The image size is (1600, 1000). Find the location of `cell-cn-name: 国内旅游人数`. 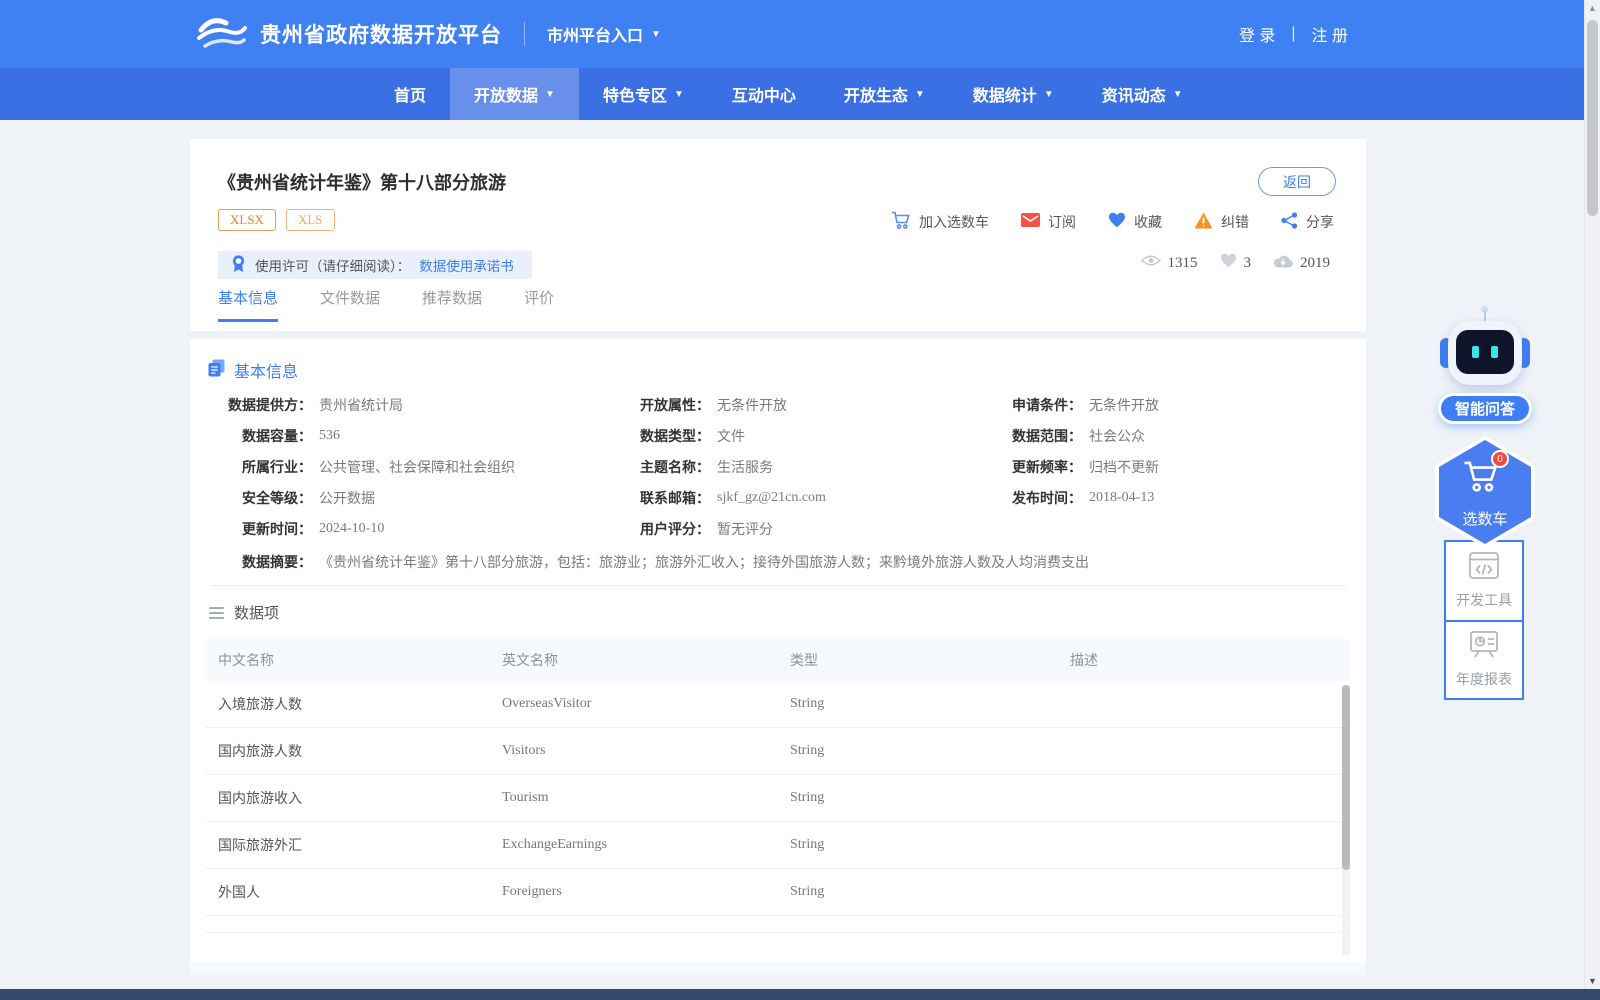

cell-cn-name: 国内旅游人数 is located at coordinates (260, 751).